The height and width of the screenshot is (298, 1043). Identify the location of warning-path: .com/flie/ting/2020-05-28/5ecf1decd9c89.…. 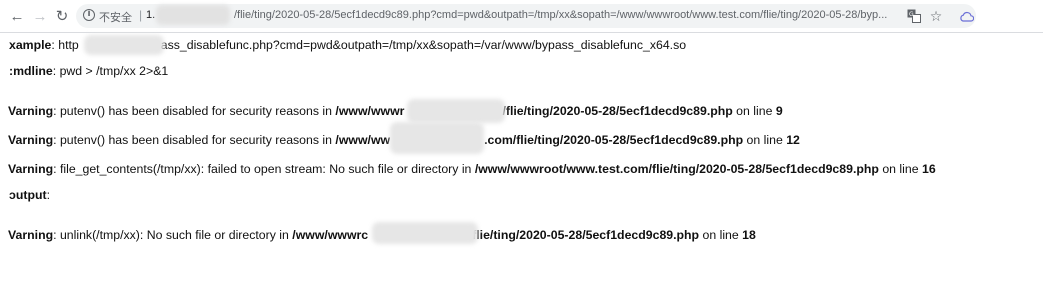
(614, 140).